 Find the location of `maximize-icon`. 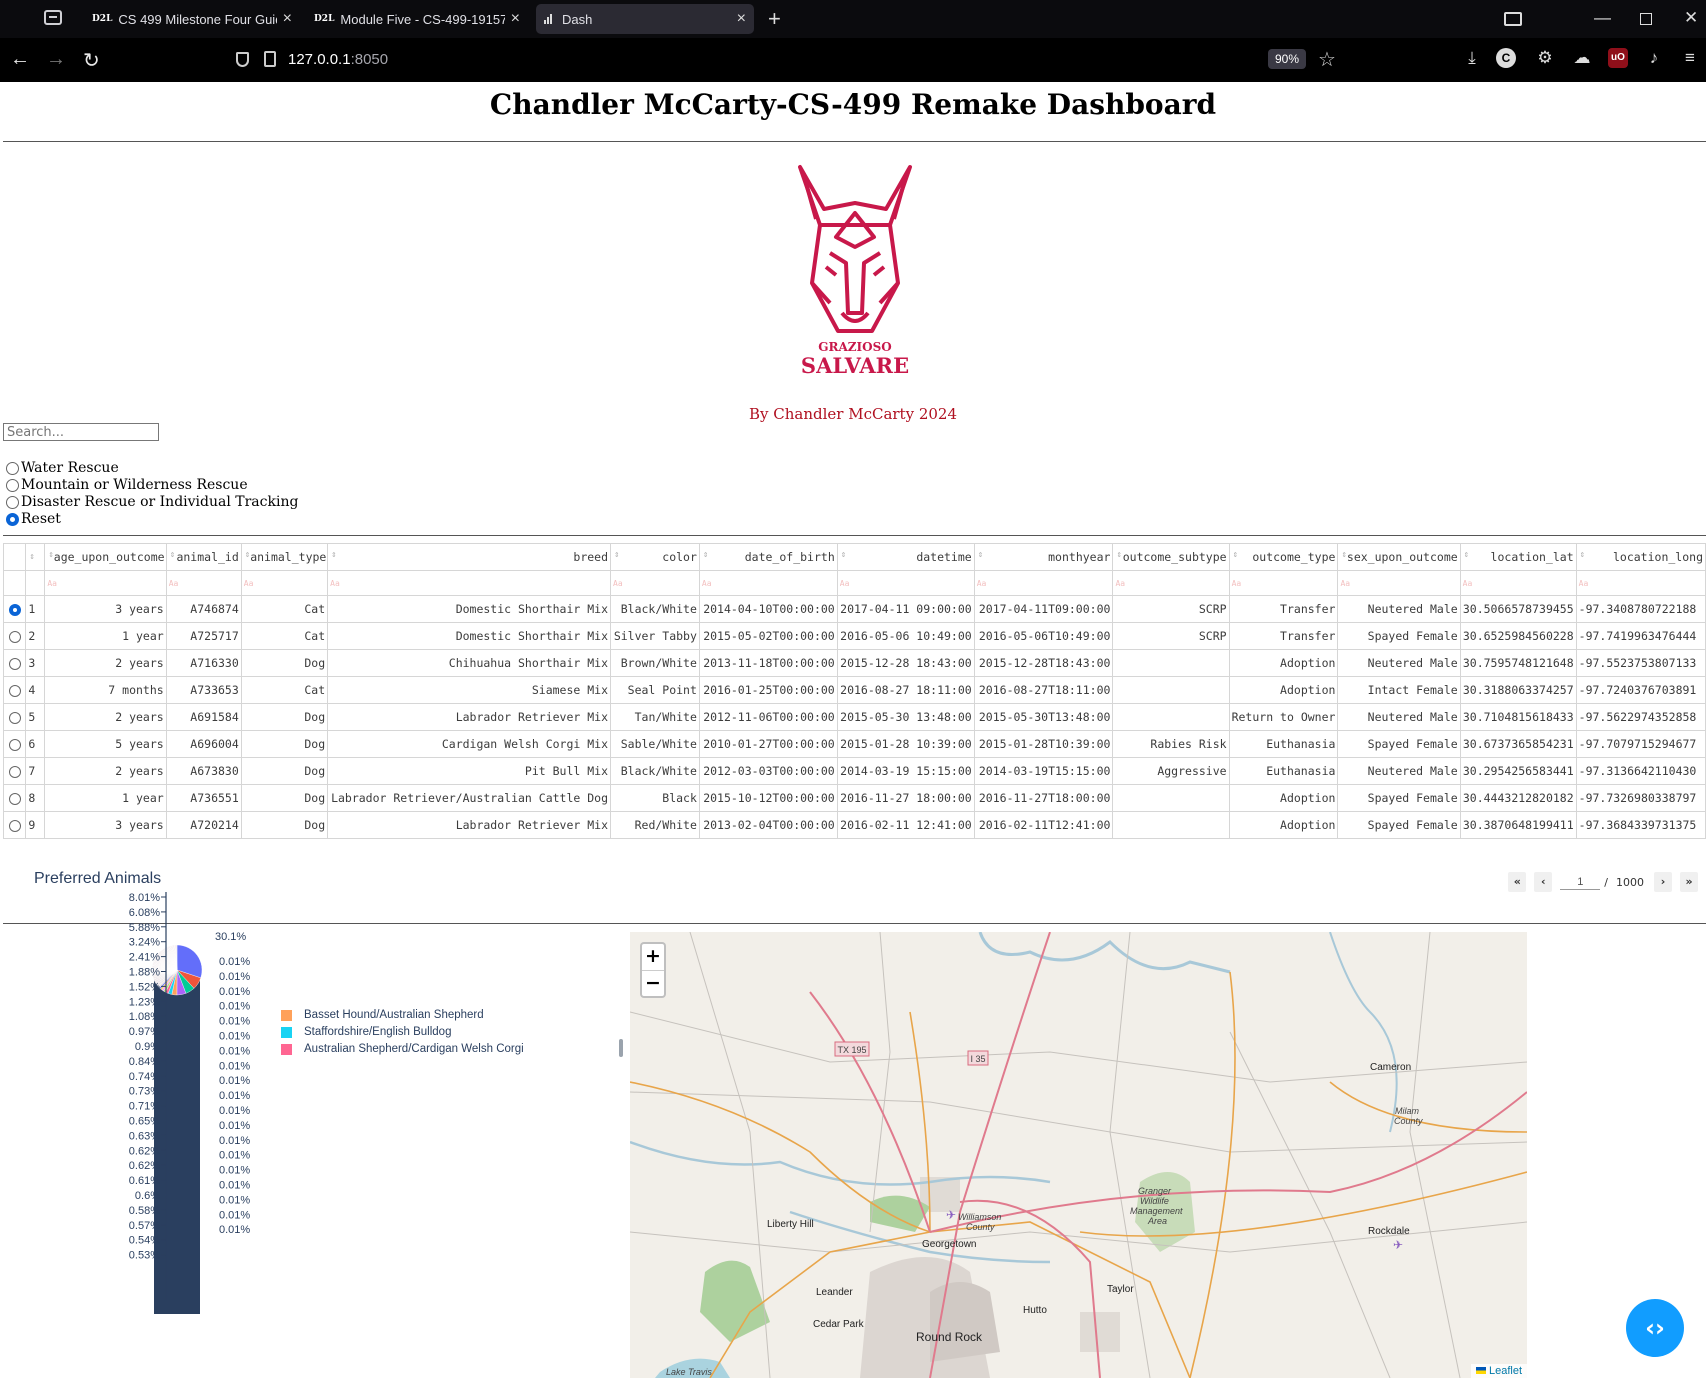

maximize-icon is located at coordinates (1646, 19).